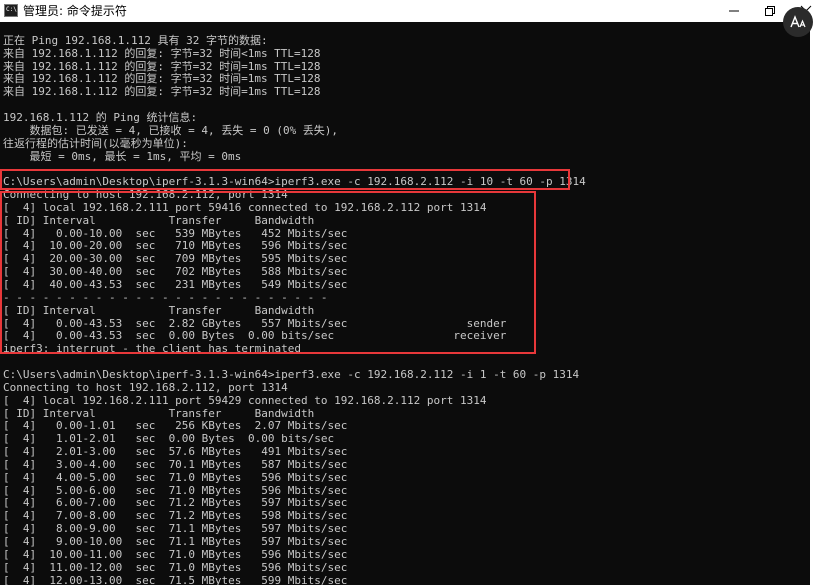 The height and width of the screenshot is (585, 820). Describe the element at coordinates (95, 143) in the screenshot. I see `console-line: 往返行程的估计时间(以毫秒为单位):` at that location.